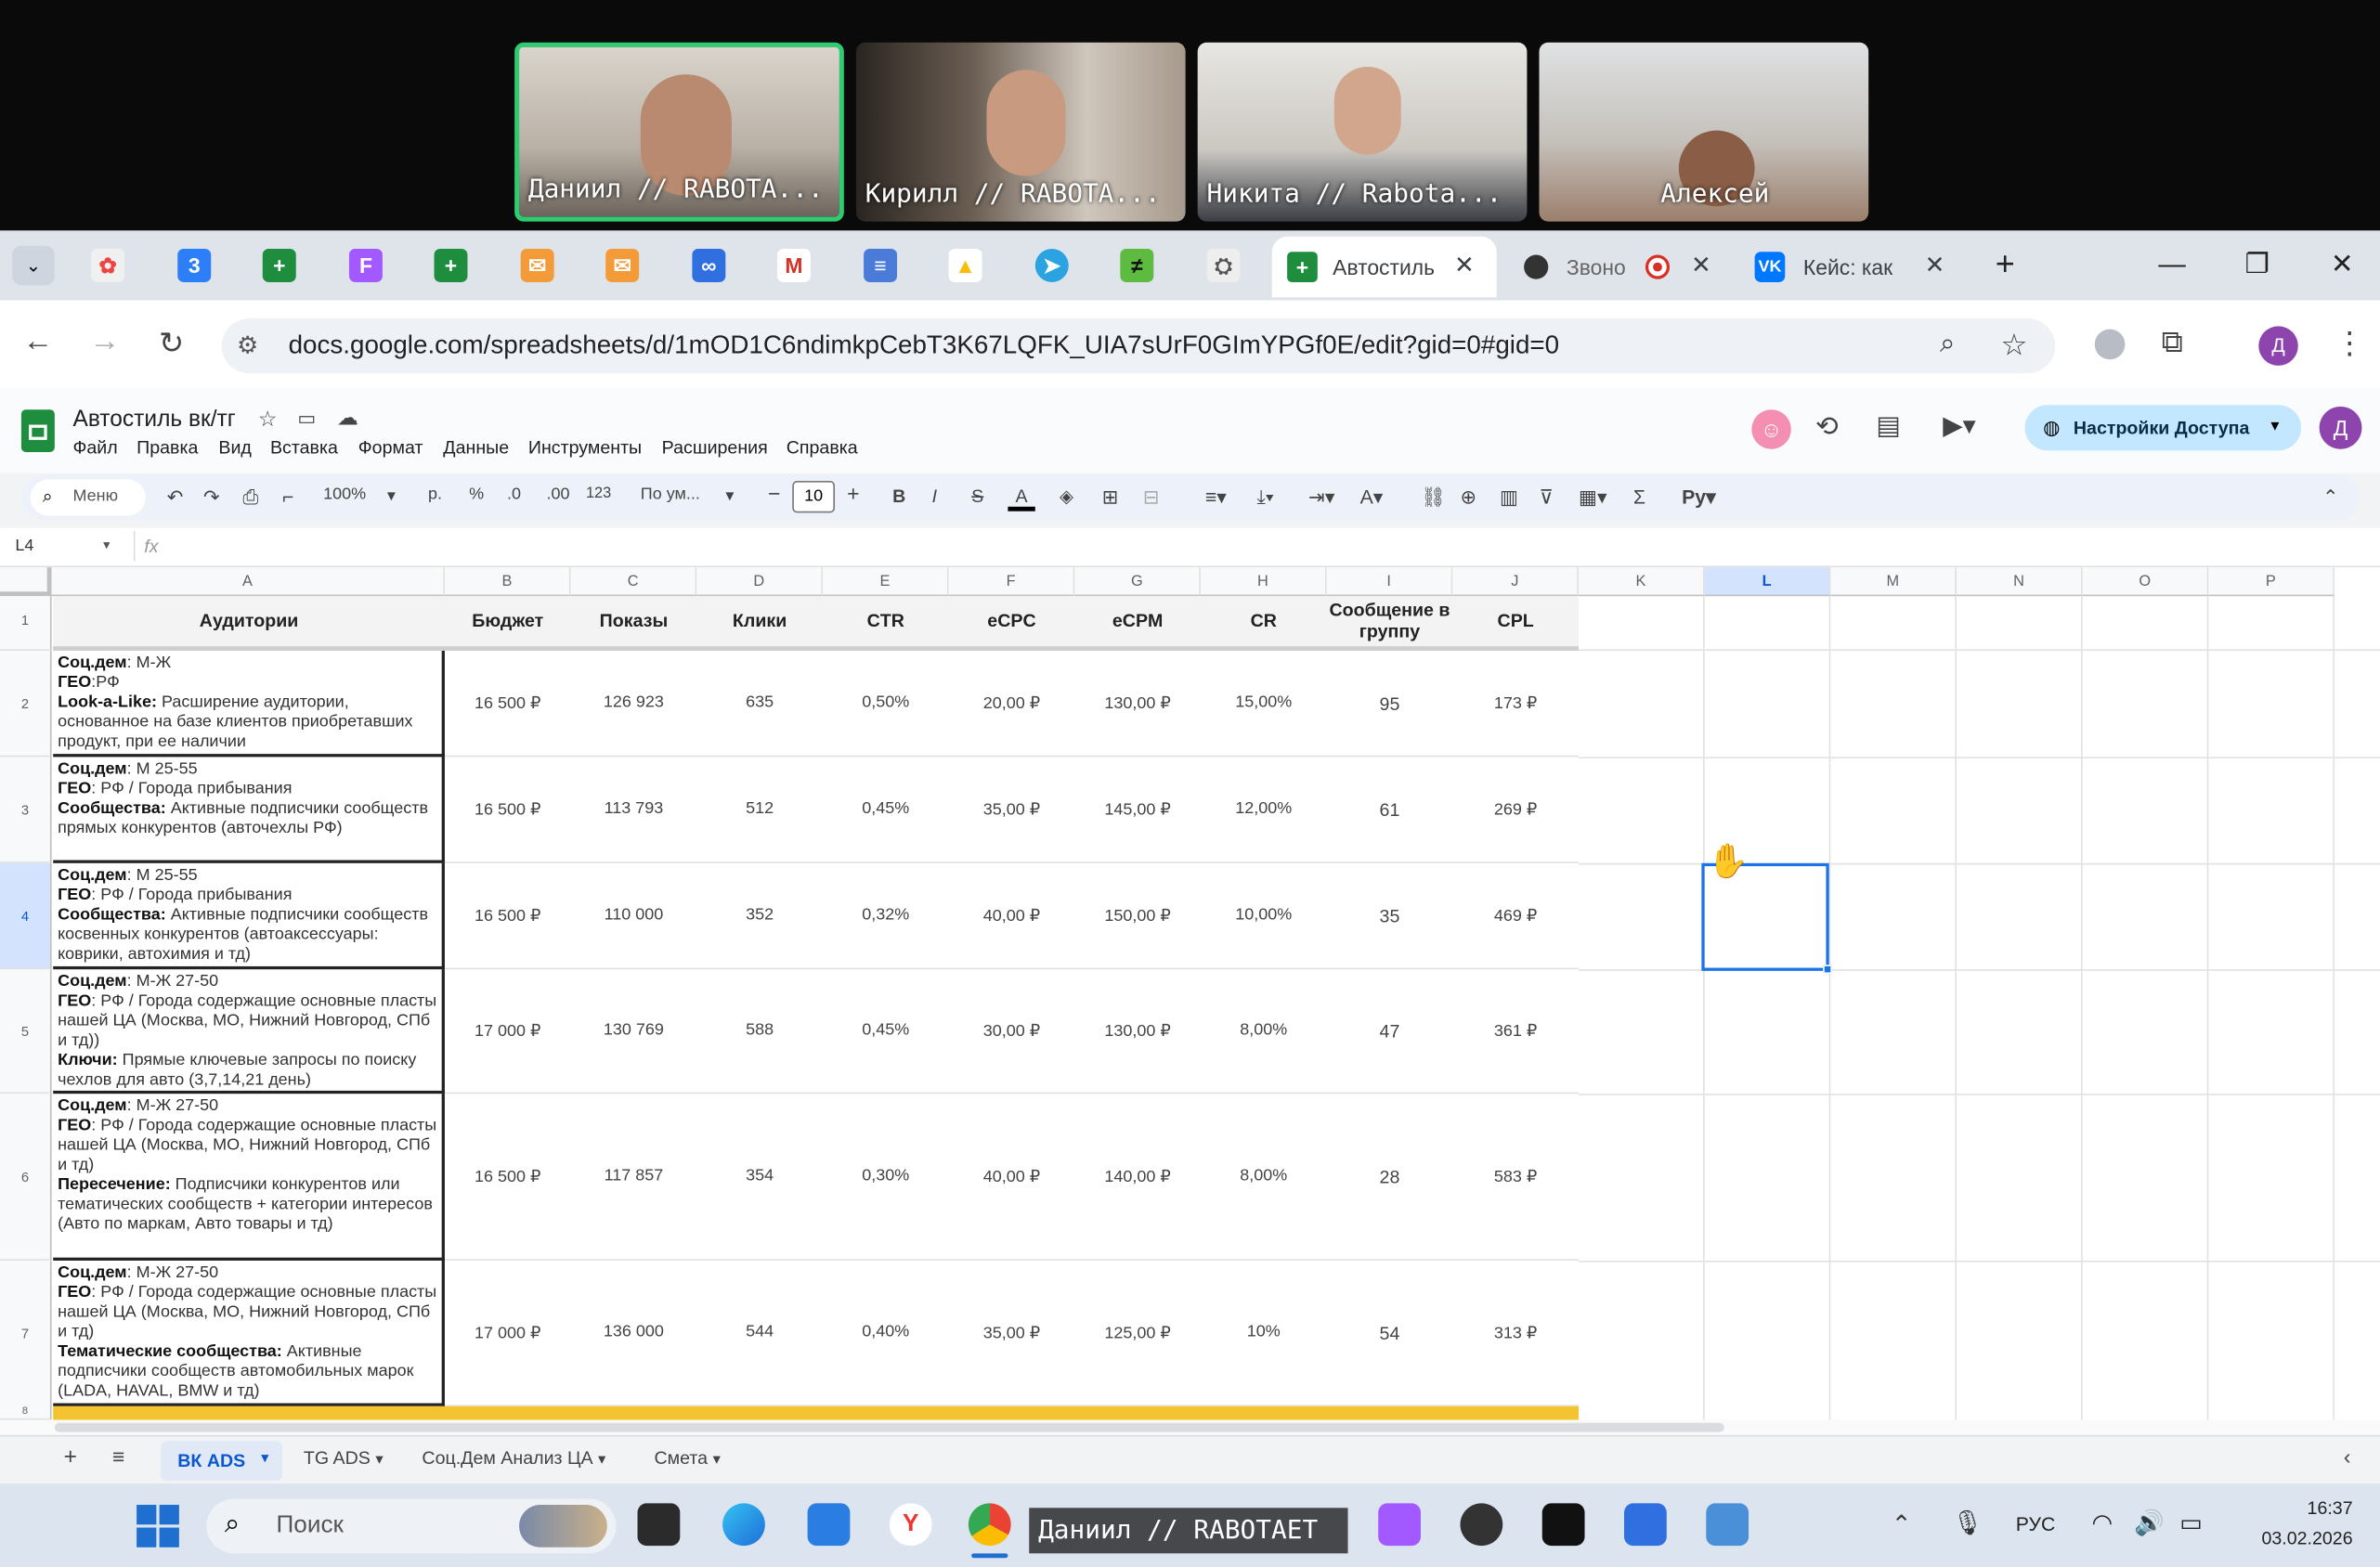 The width and height of the screenshot is (2380, 1567). I want to click on functions-icon: Σ, so click(1639, 498).